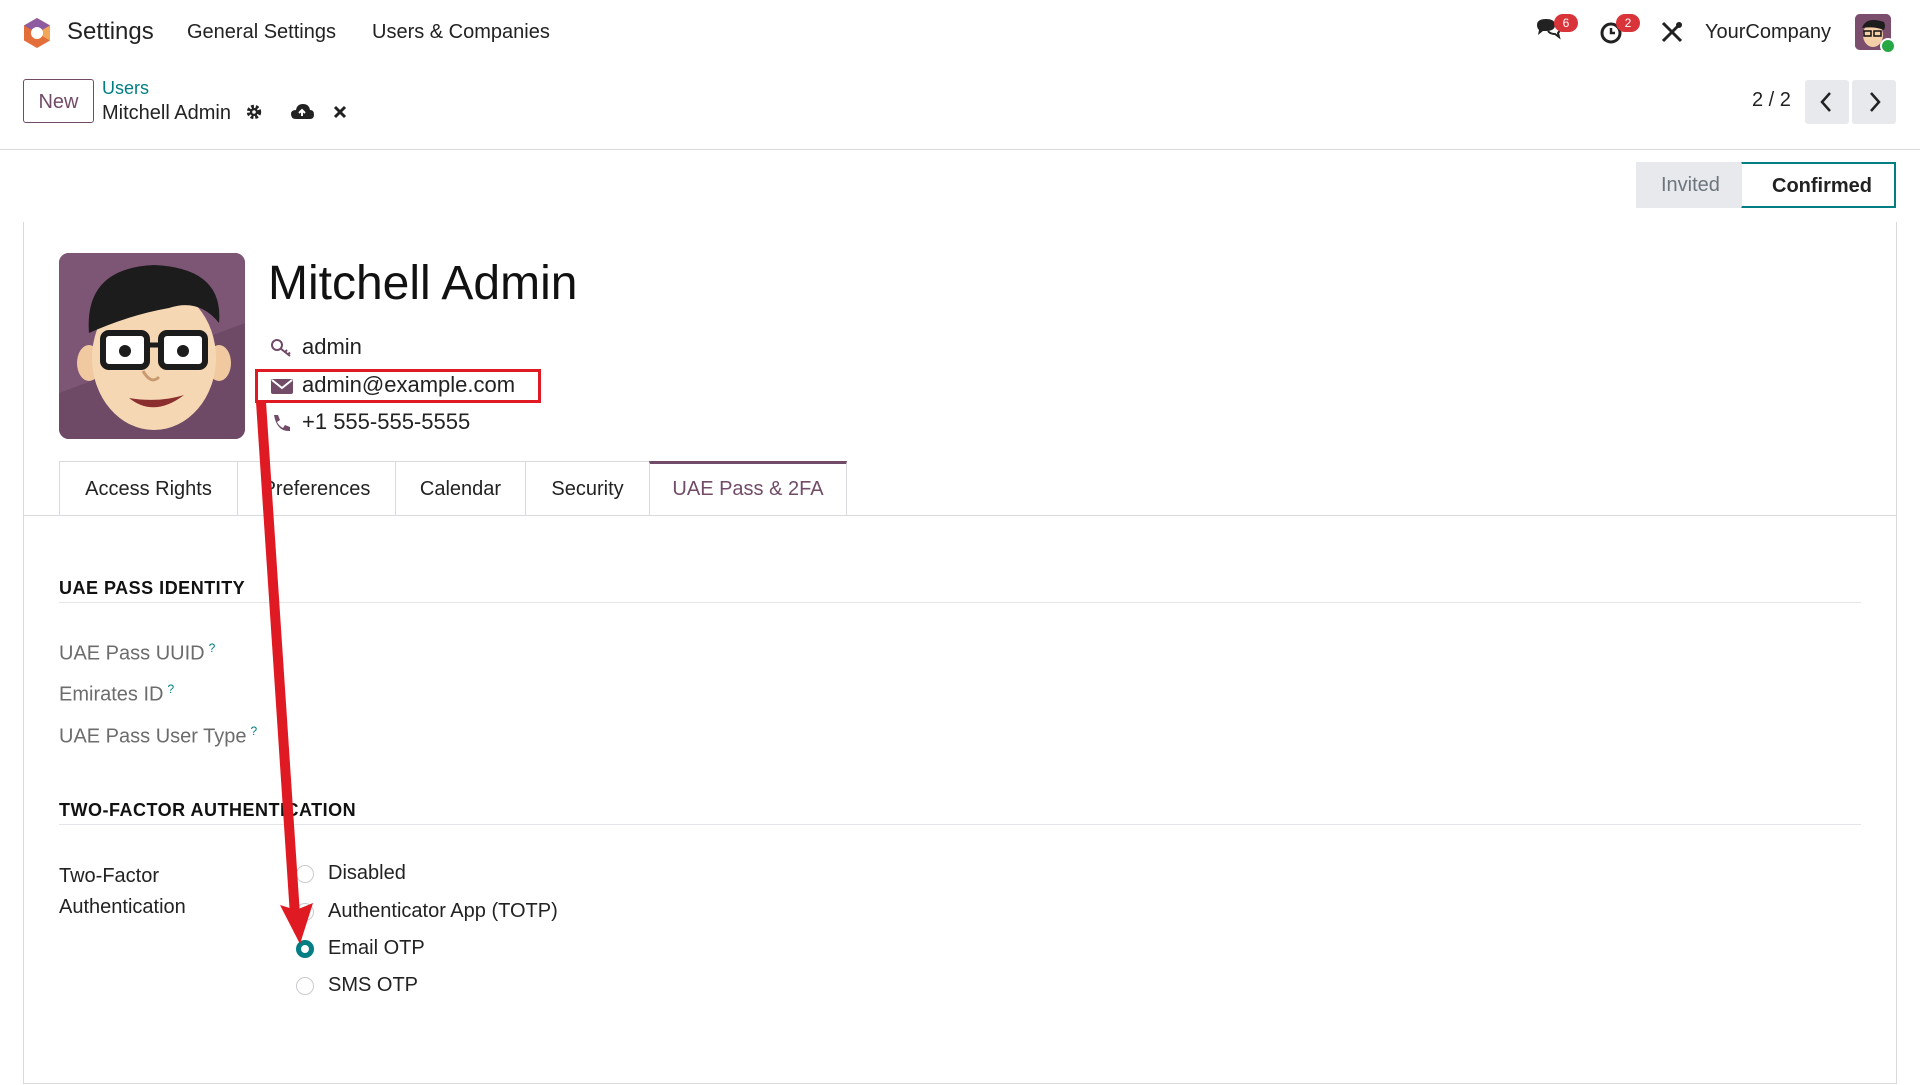 This screenshot has height=1085, width=1920. I want to click on login-value: admin, so click(332, 346).